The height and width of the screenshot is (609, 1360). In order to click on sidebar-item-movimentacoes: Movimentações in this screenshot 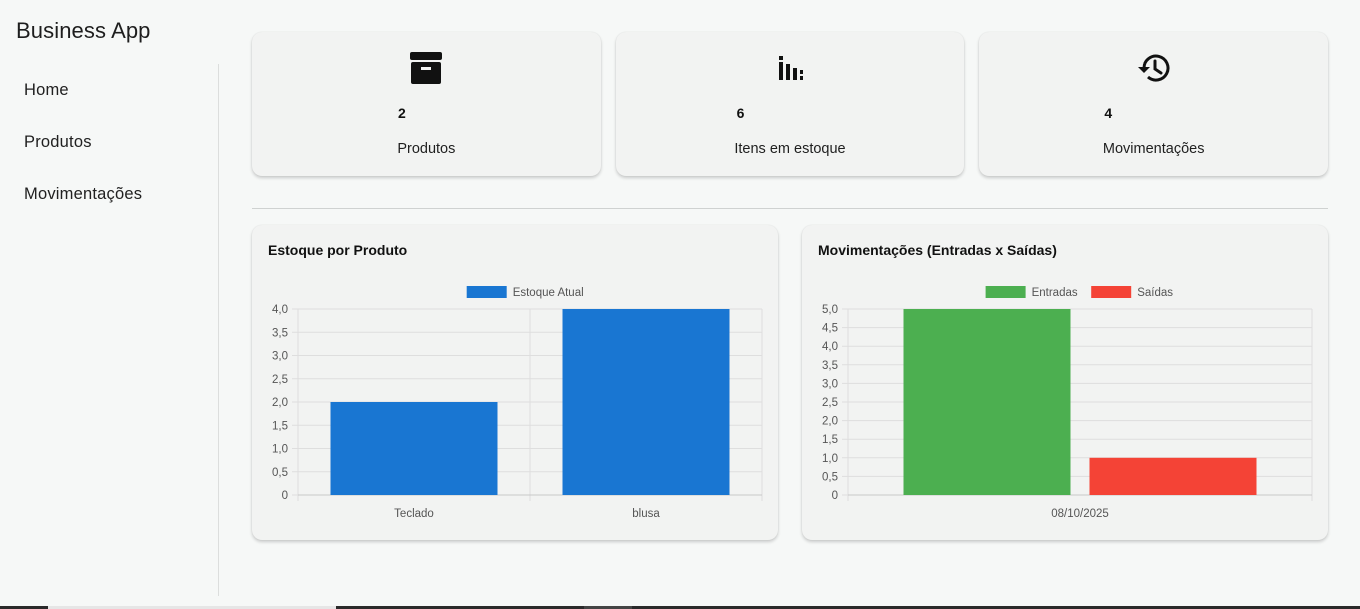, I will do `click(109, 194)`.